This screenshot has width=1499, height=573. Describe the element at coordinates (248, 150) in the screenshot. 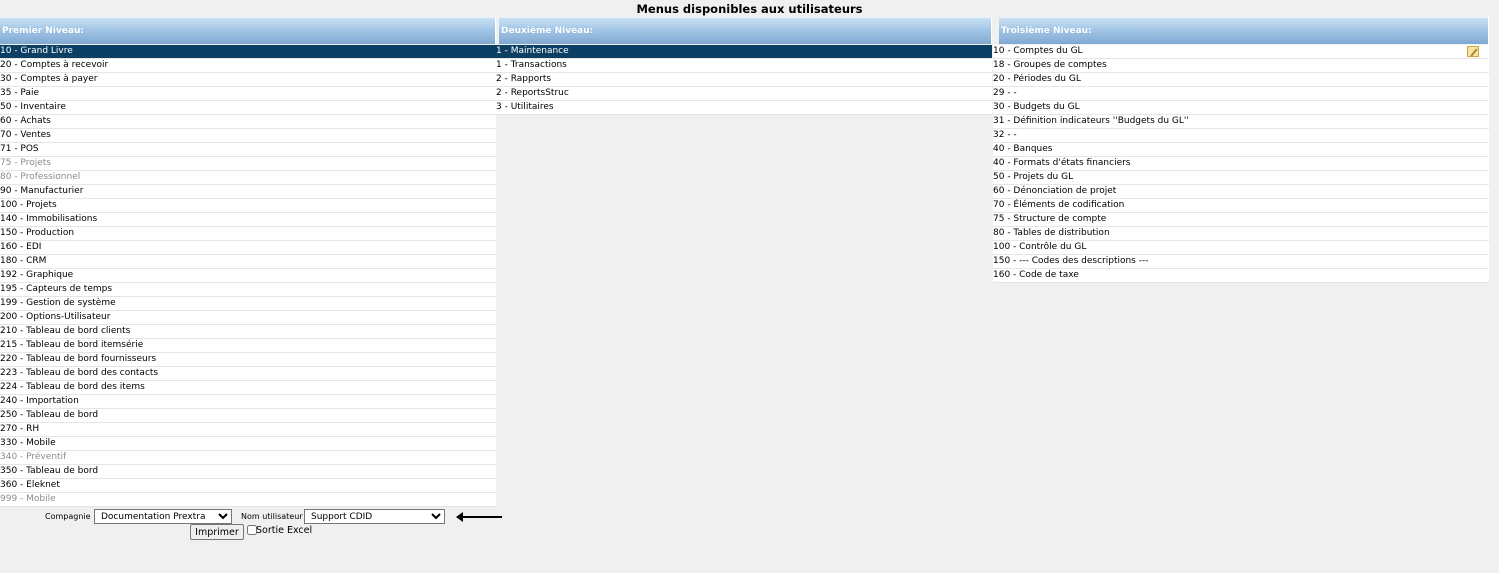

I see `menu-item: 71 - POS` at that location.